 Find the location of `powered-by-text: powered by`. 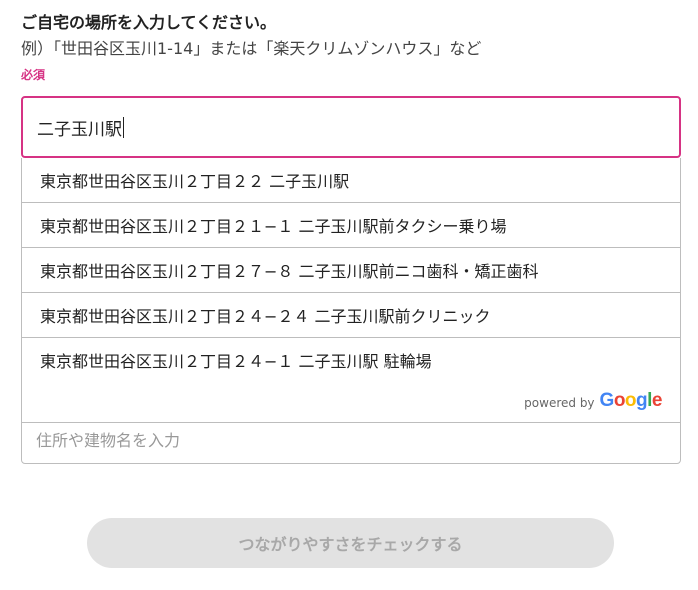

powered-by-text: powered by is located at coordinates (559, 403).